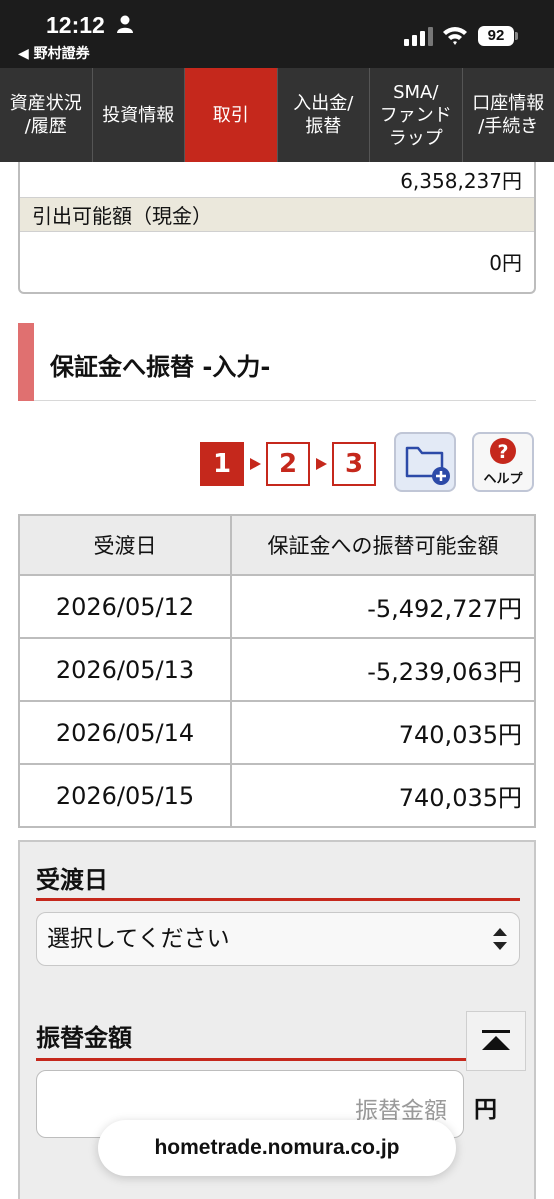  What do you see at coordinates (160, 367) in the screenshot?
I see `page-title: 保証金へ振替 -入力-` at bounding box center [160, 367].